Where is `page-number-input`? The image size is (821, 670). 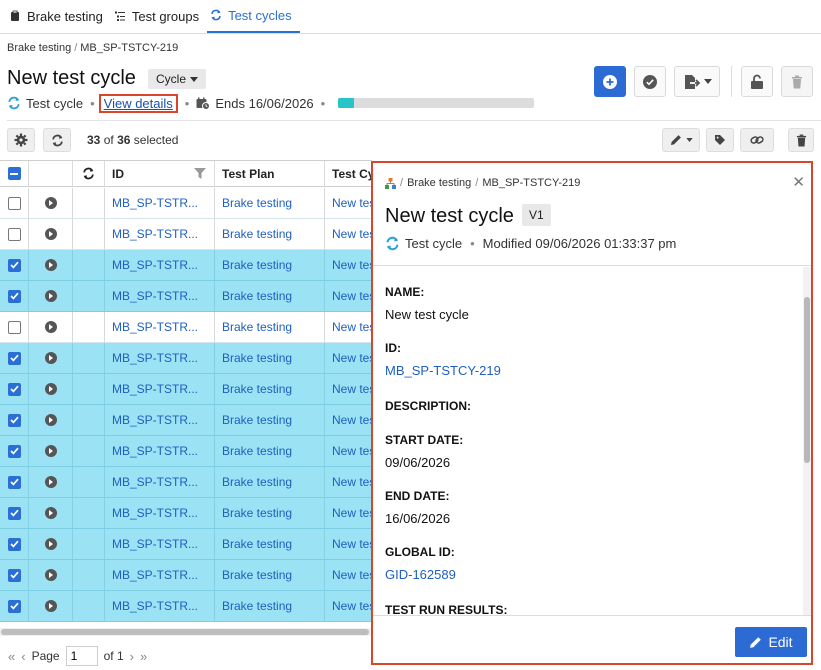
page-number-input is located at coordinates (81, 656).